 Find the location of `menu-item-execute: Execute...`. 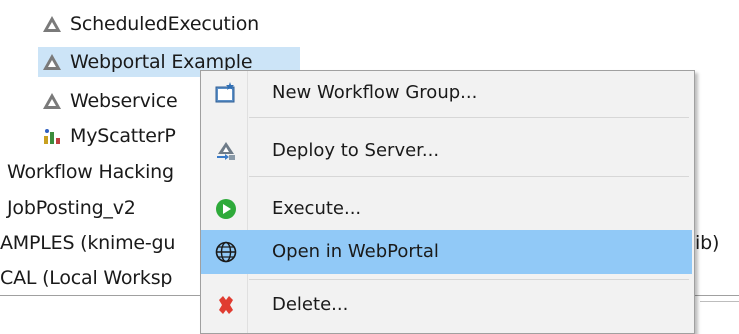

menu-item-execute: Execute... is located at coordinates (446, 209).